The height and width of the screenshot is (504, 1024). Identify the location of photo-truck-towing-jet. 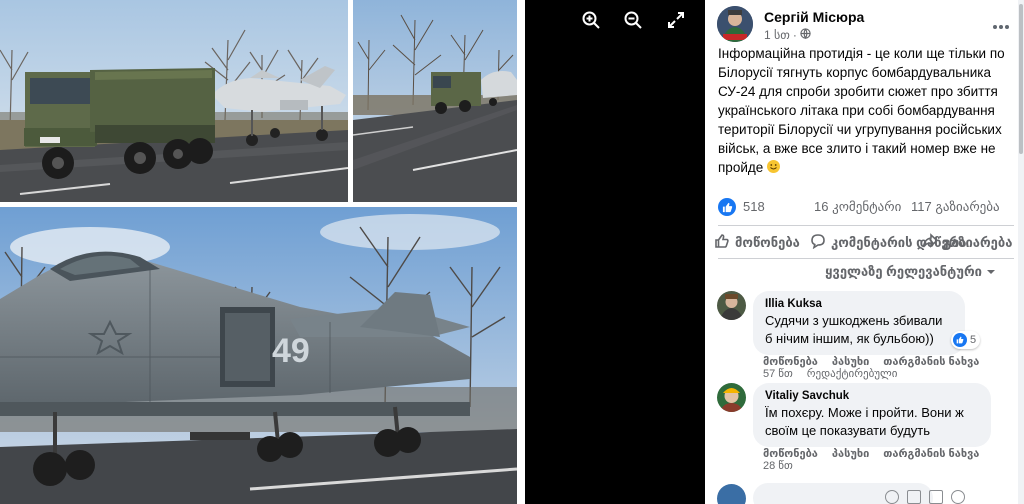
(174, 101).